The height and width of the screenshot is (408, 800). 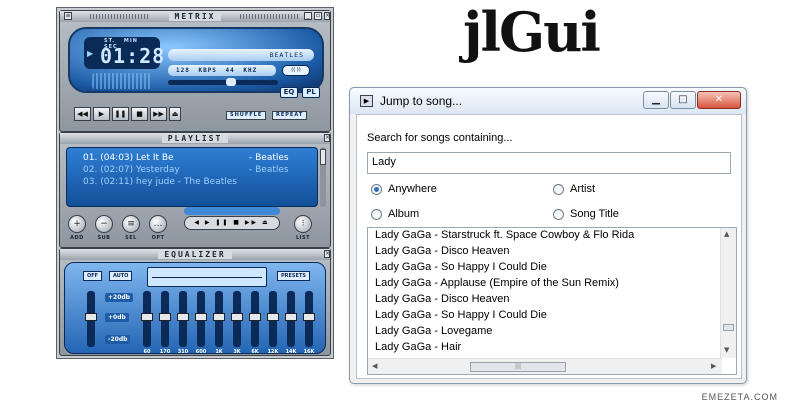 I want to click on track-length: (02:07), so click(x=117, y=170).